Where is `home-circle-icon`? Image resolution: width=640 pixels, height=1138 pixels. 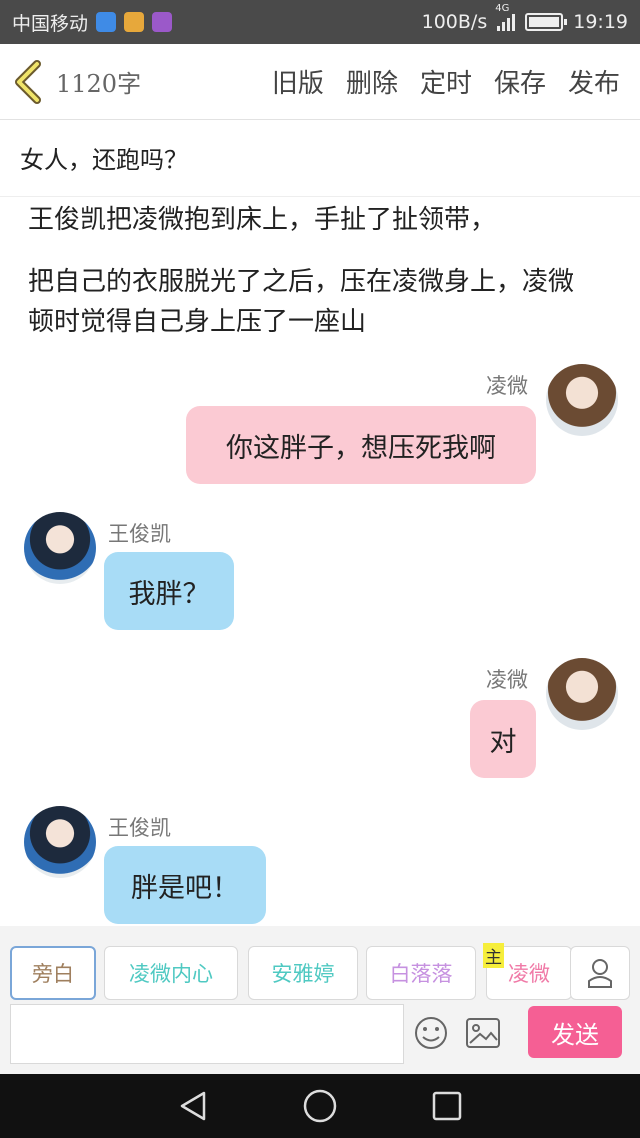
home-circle-icon is located at coordinates (320, 1106).